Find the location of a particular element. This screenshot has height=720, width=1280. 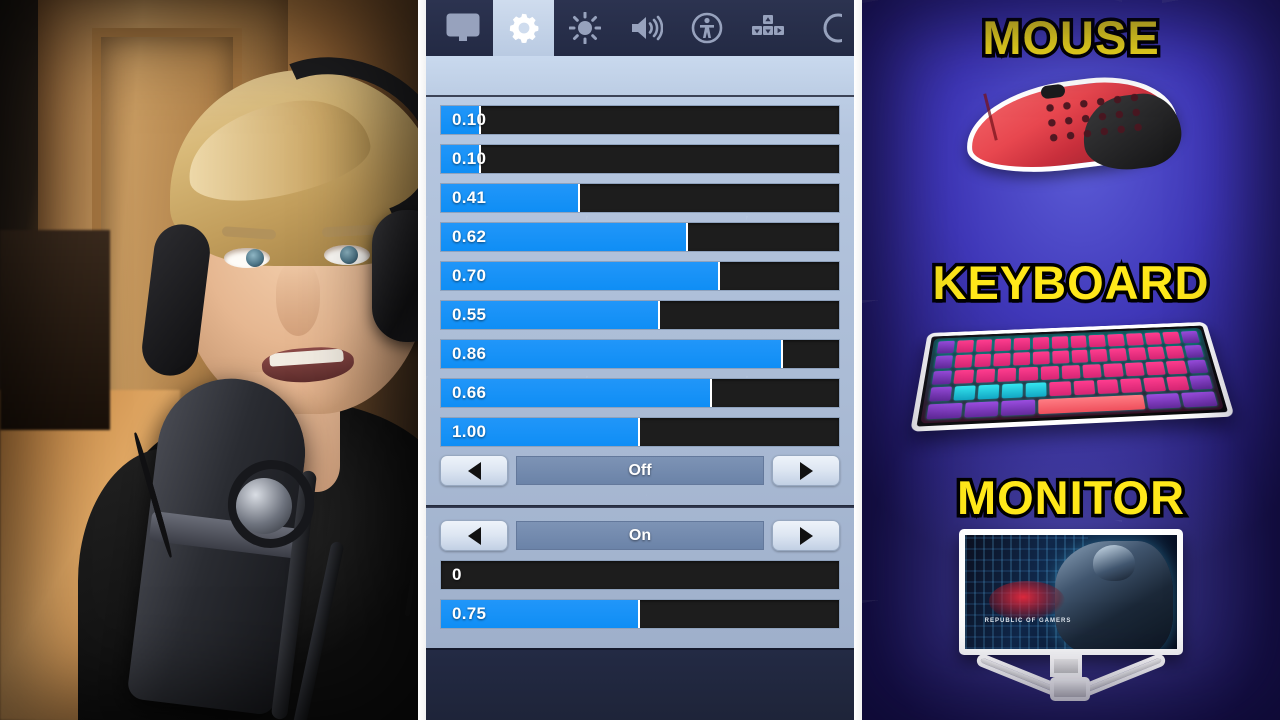

promo-label-keyboard: KEYBOARD is located at coordinates (1070, 283).